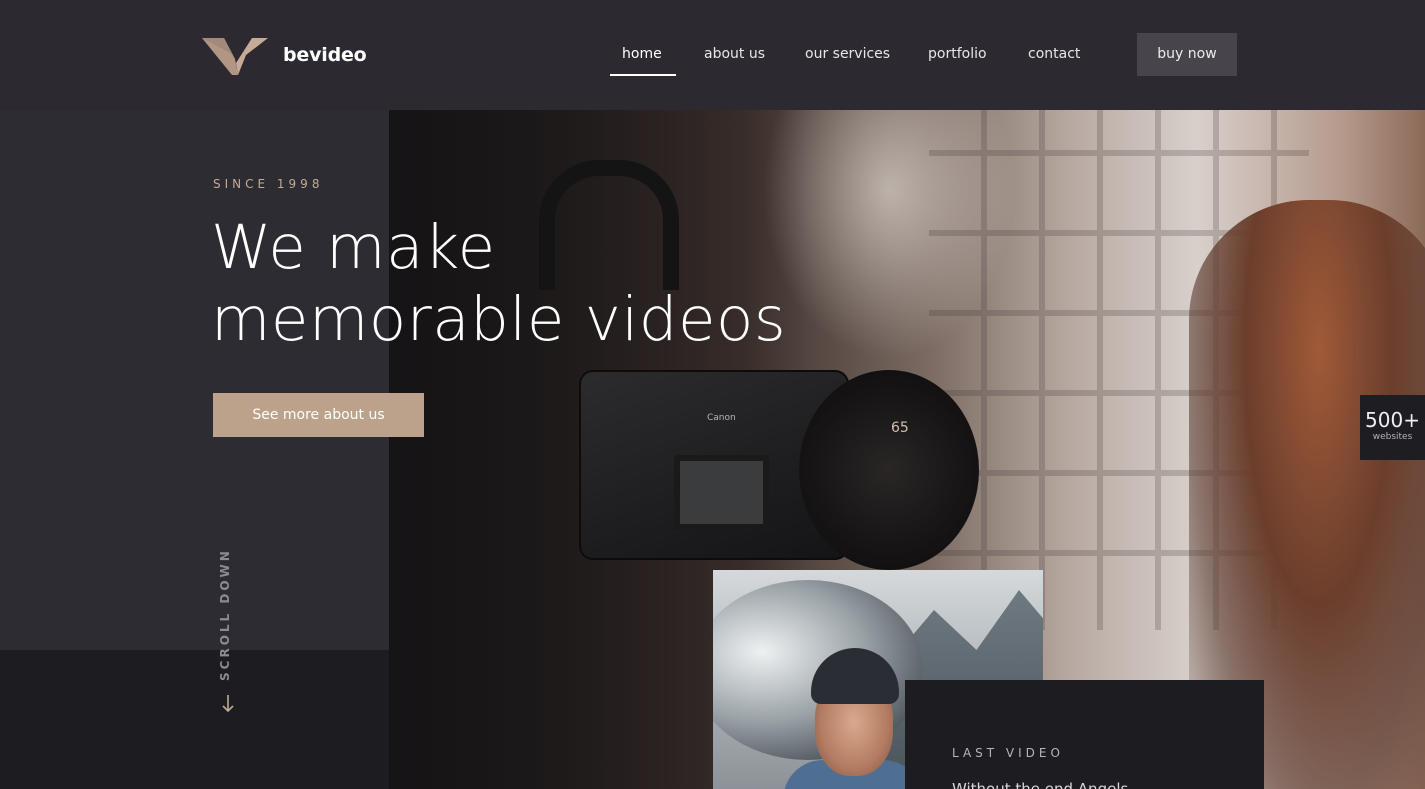 This screenshot has width=1425, height=789. Describe the element at coordinates (900, 428) in the screenshot. I see `lens-marking: 65` at that location.